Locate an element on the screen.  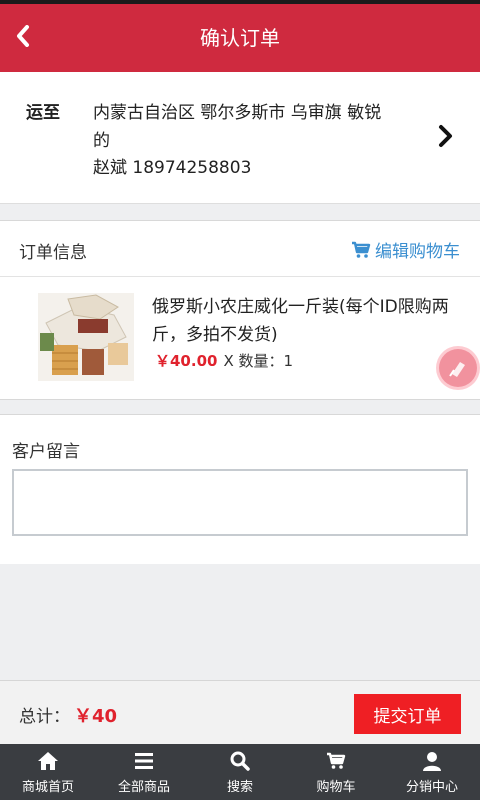
product-quantity: X 数量：1 is located at coordinates (258, 361).